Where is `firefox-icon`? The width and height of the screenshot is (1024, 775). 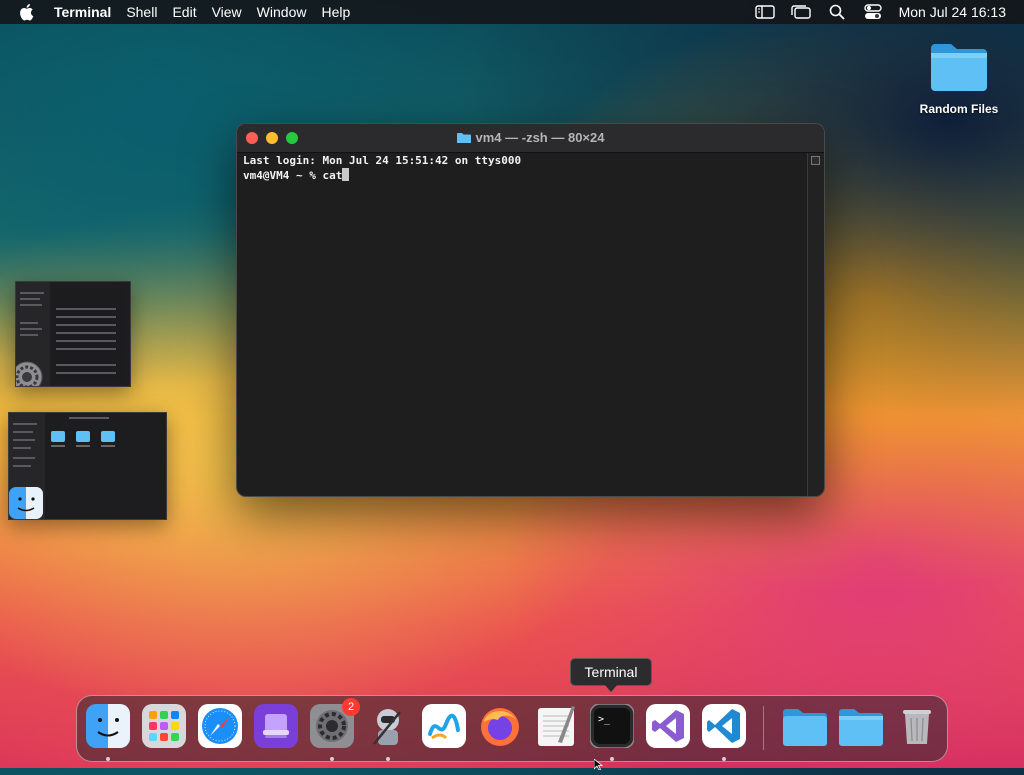 firefox-icon is located at coordinates (500, 727).